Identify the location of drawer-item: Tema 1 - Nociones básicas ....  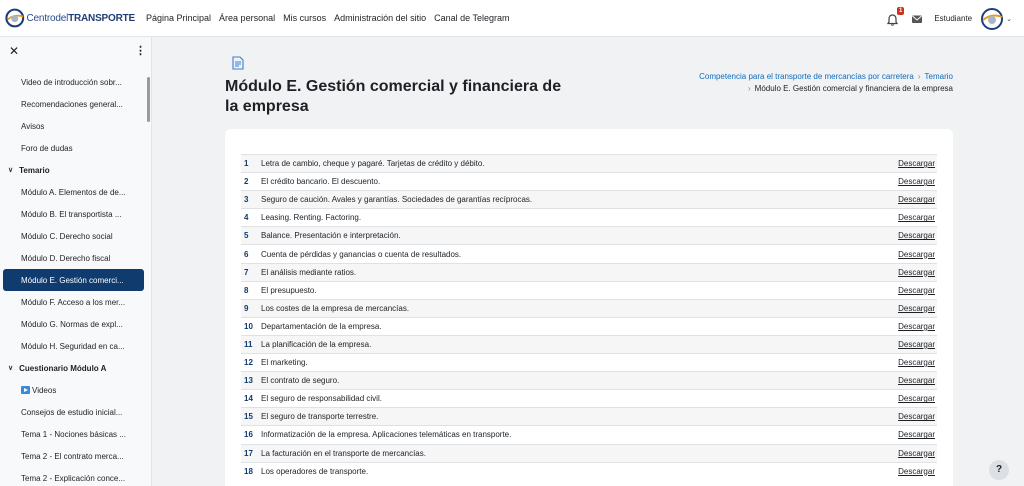
(74, 434).